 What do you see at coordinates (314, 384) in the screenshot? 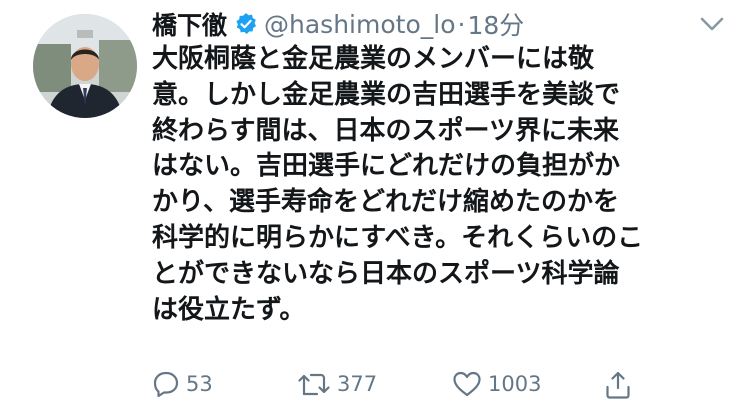
I see `retweet-icon` at bounding box center [314, 384].